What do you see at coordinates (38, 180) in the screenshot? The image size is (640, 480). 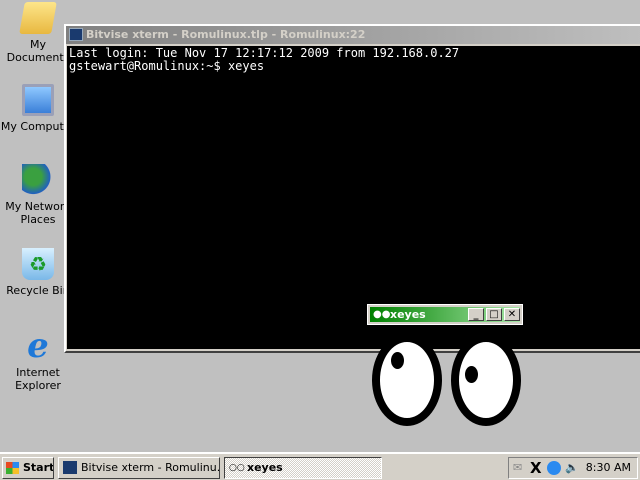 I see `network-icon` at bounding box center [38, 180].